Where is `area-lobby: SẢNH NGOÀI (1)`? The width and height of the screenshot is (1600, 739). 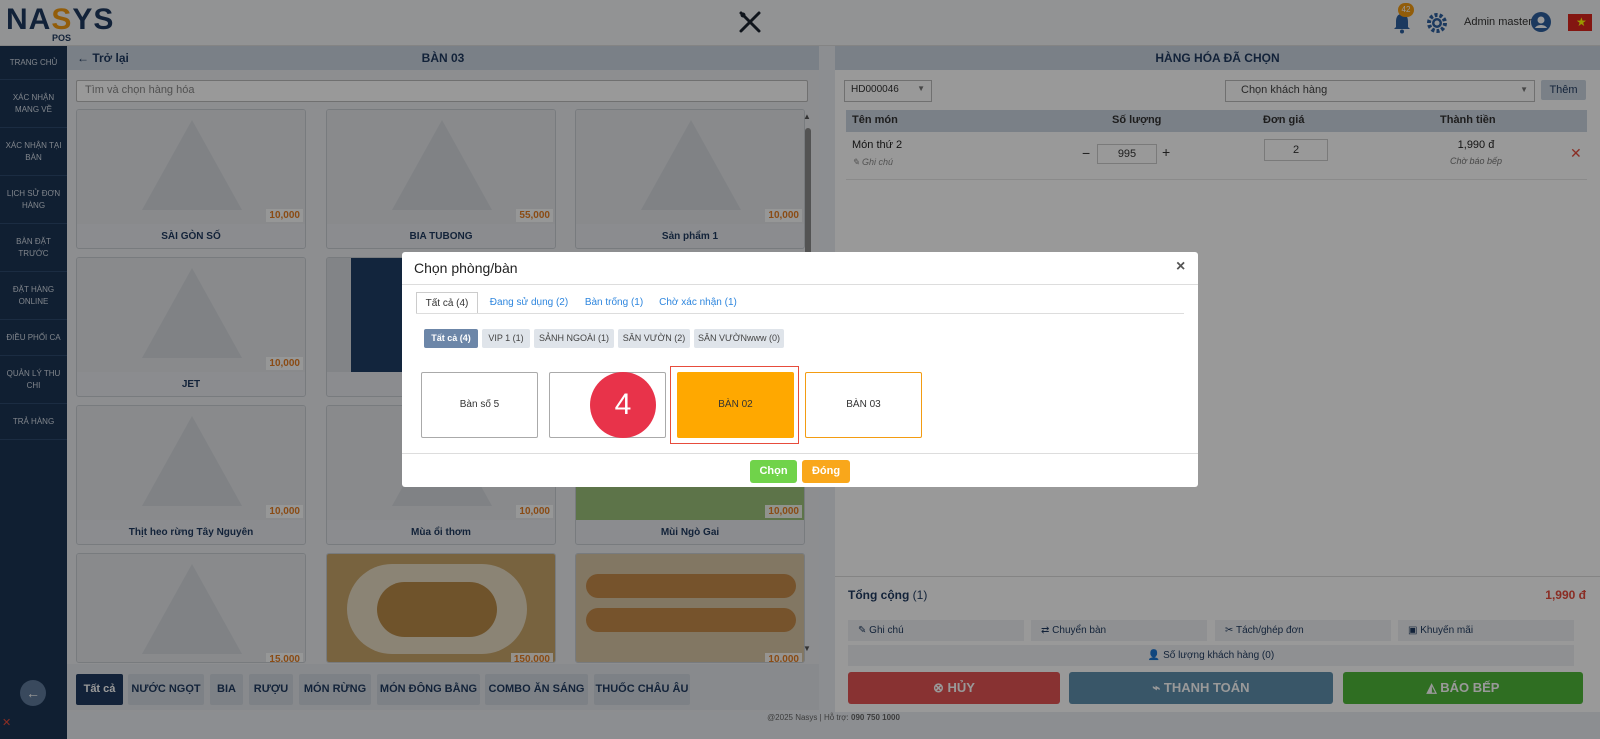 area-lobby: SẢNH NGOÀI (1) is located at coordinates (574, 338).